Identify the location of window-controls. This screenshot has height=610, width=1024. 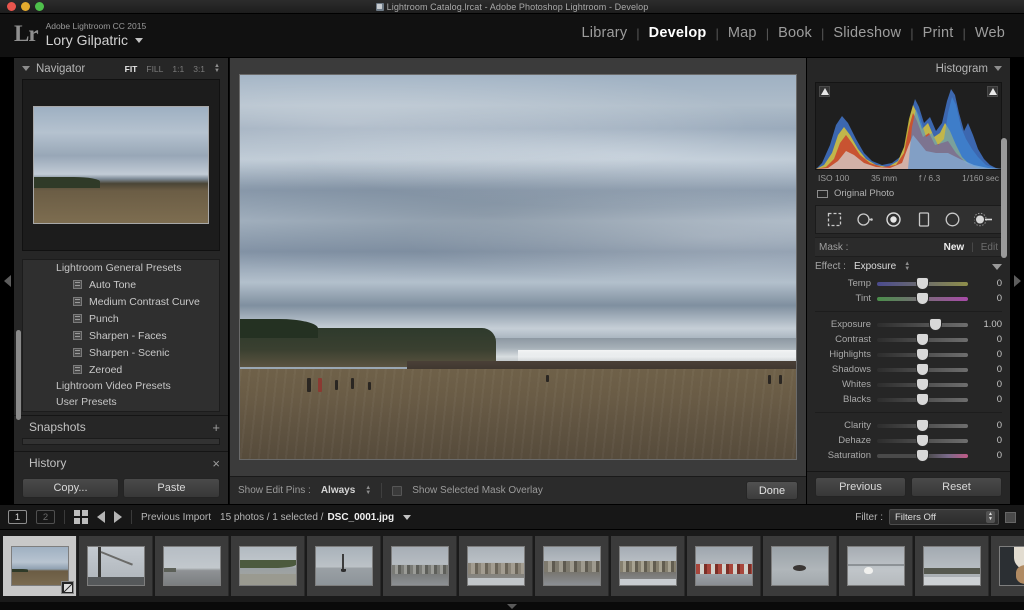
(22, 6).